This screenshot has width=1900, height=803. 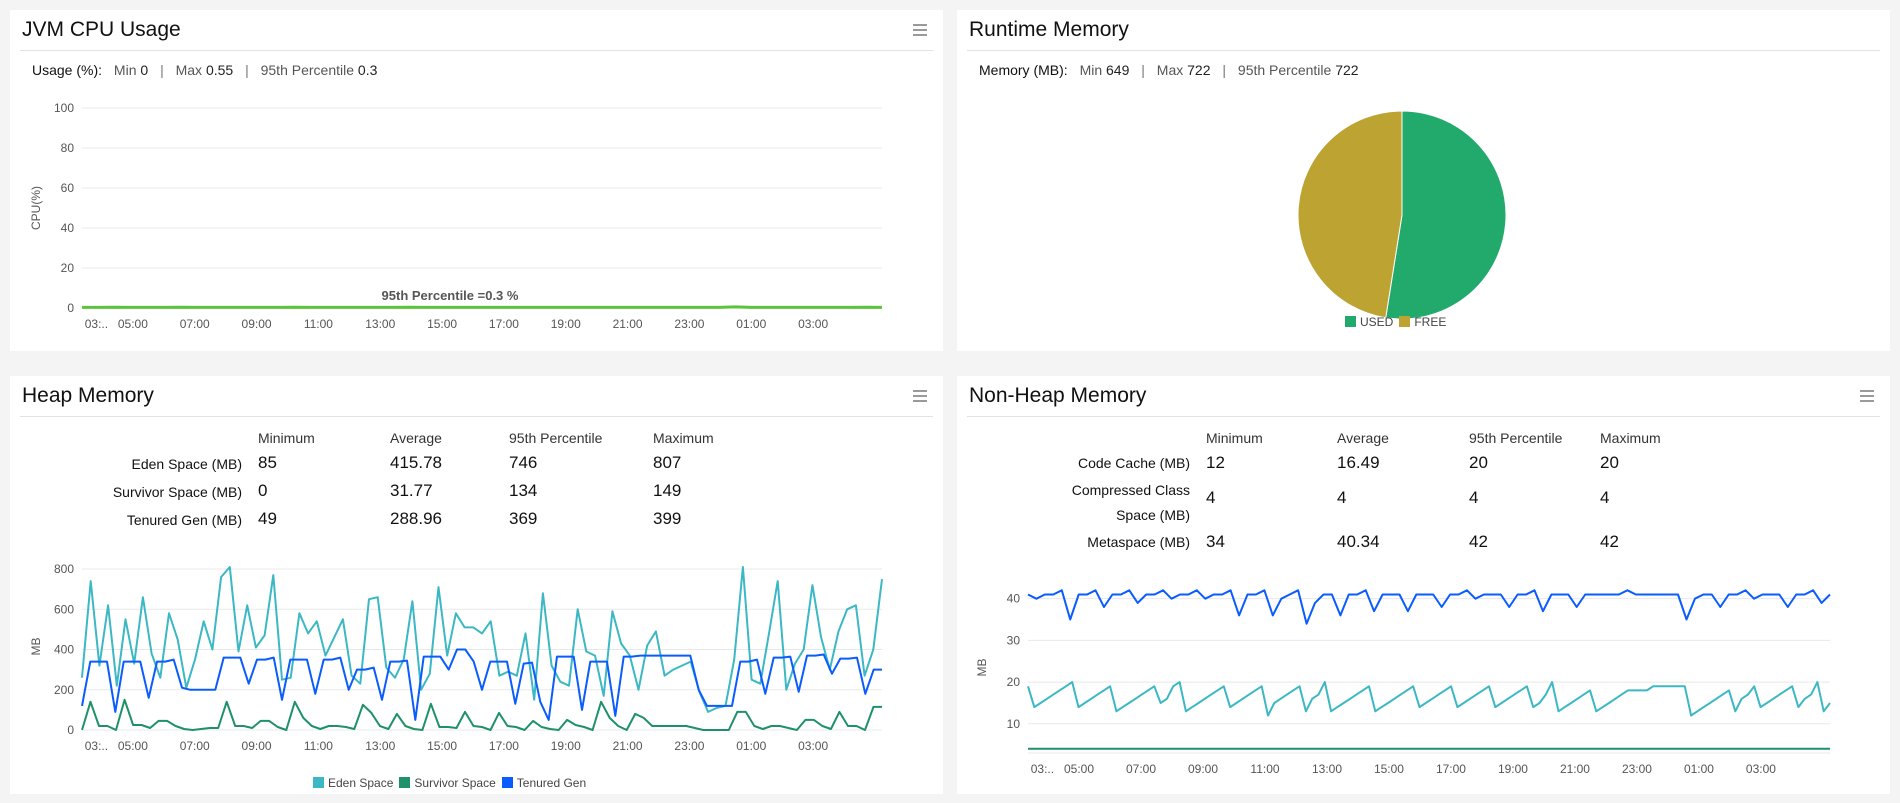 What do you see at coordinates (1350, 321) in the screenshot?
I see `used-swatch` at bounding box center [1350, 321].